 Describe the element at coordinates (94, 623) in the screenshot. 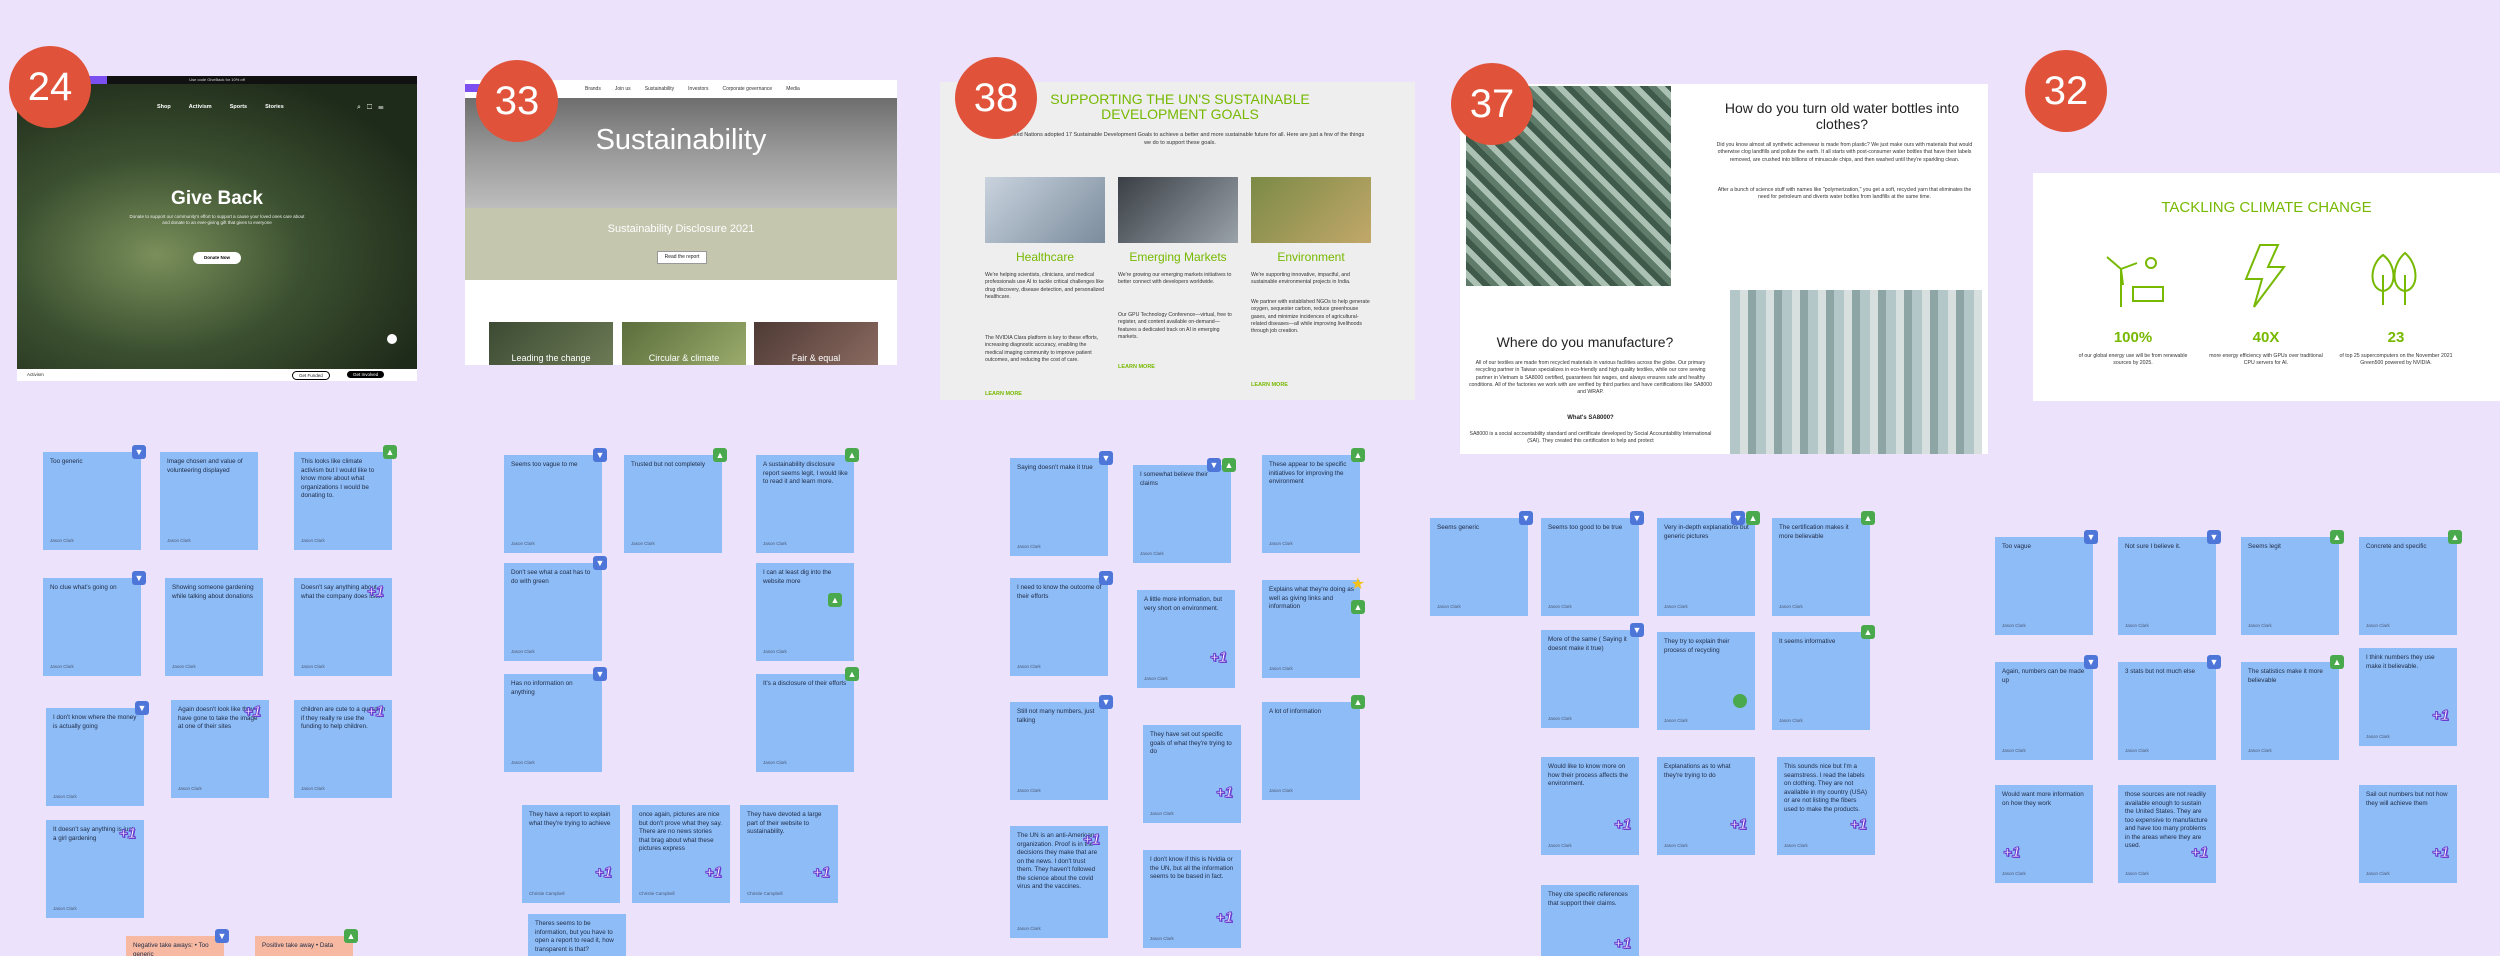

I see `sticky-note: No clue what's going on Jason Clark ▼` at that location.